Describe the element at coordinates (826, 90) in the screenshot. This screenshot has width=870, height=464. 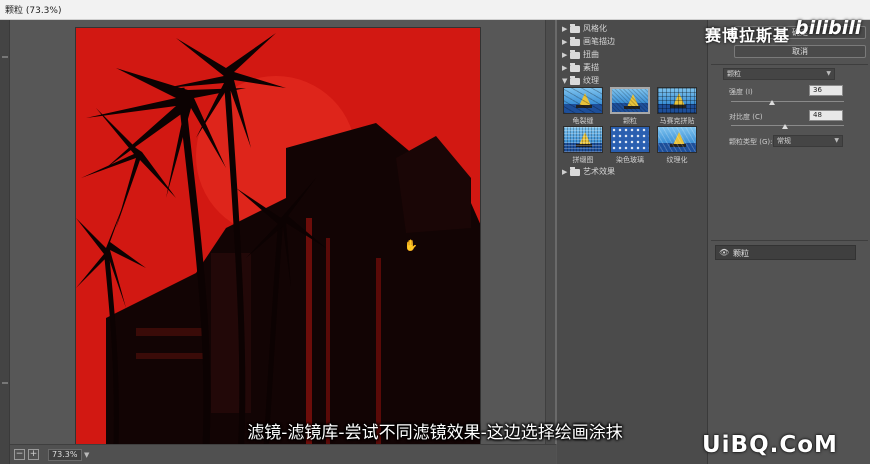
I see `intensity-input: 36` at that location.